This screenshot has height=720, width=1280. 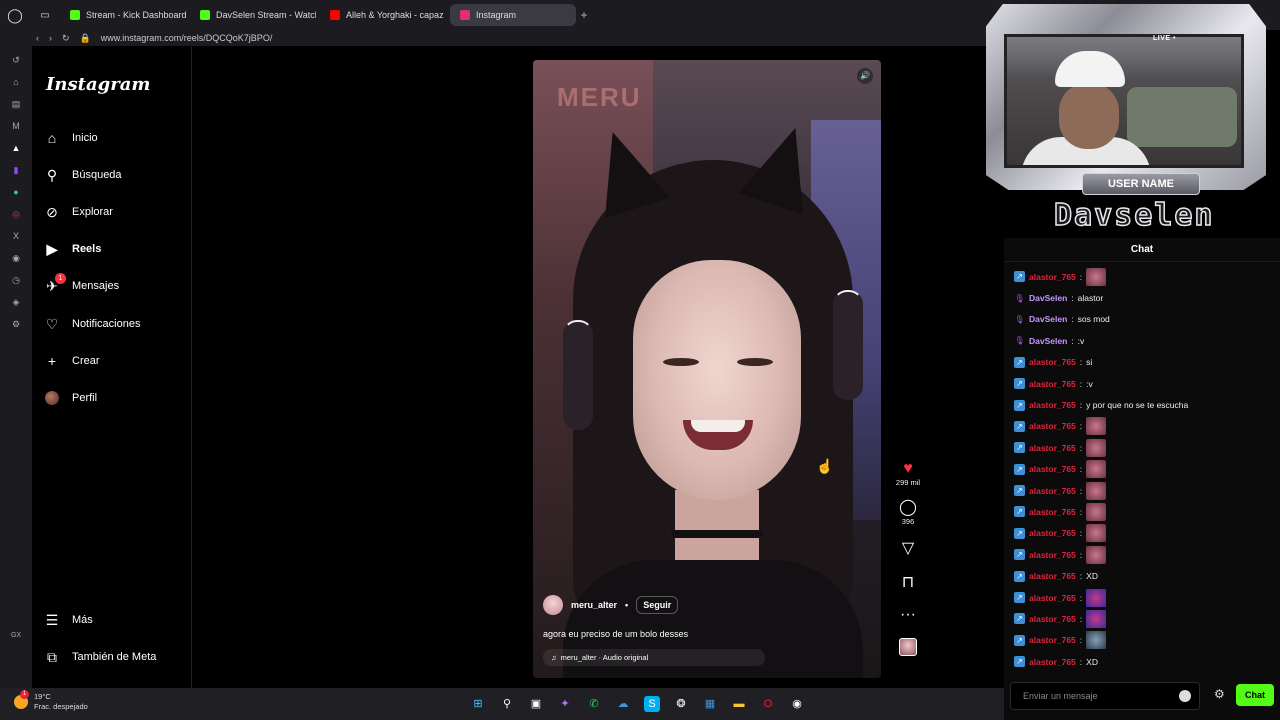 What do you see at coordinates (565, 704) in the screenshot?
I see `copilot-icon: ✦` at bounding box center [565, 704].